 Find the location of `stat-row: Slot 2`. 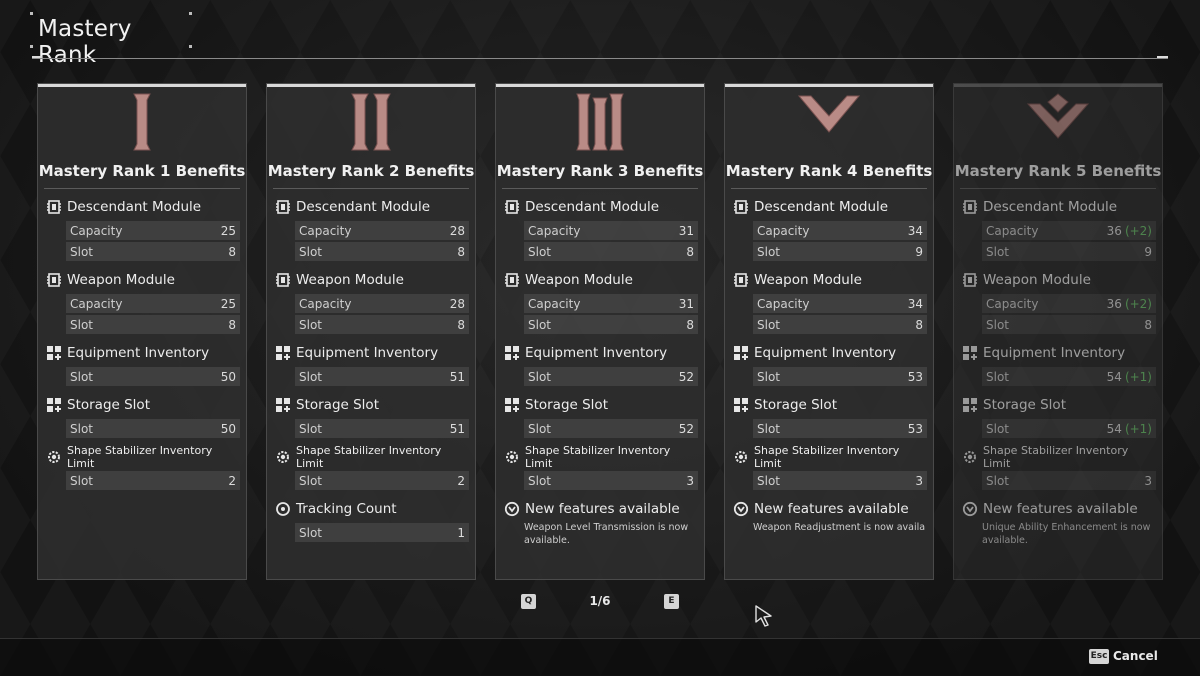

stat-row: Slot 2 is located at coordinates (382, 480).